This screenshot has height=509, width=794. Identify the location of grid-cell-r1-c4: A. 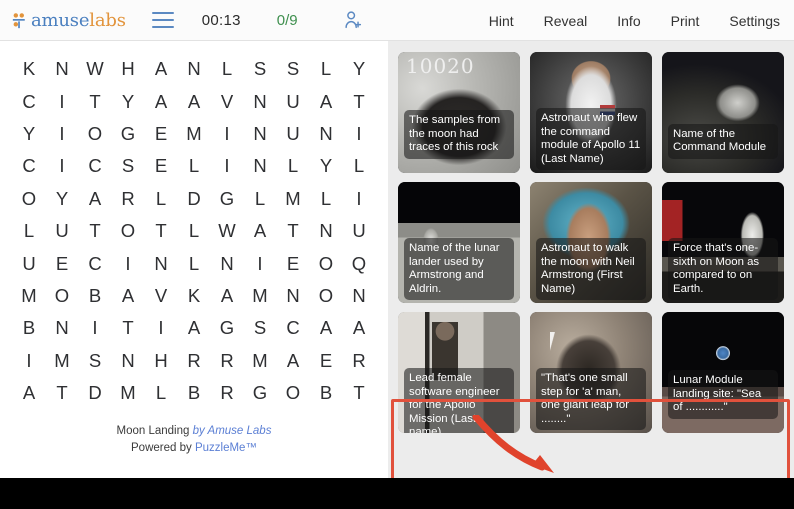
(161, 101).